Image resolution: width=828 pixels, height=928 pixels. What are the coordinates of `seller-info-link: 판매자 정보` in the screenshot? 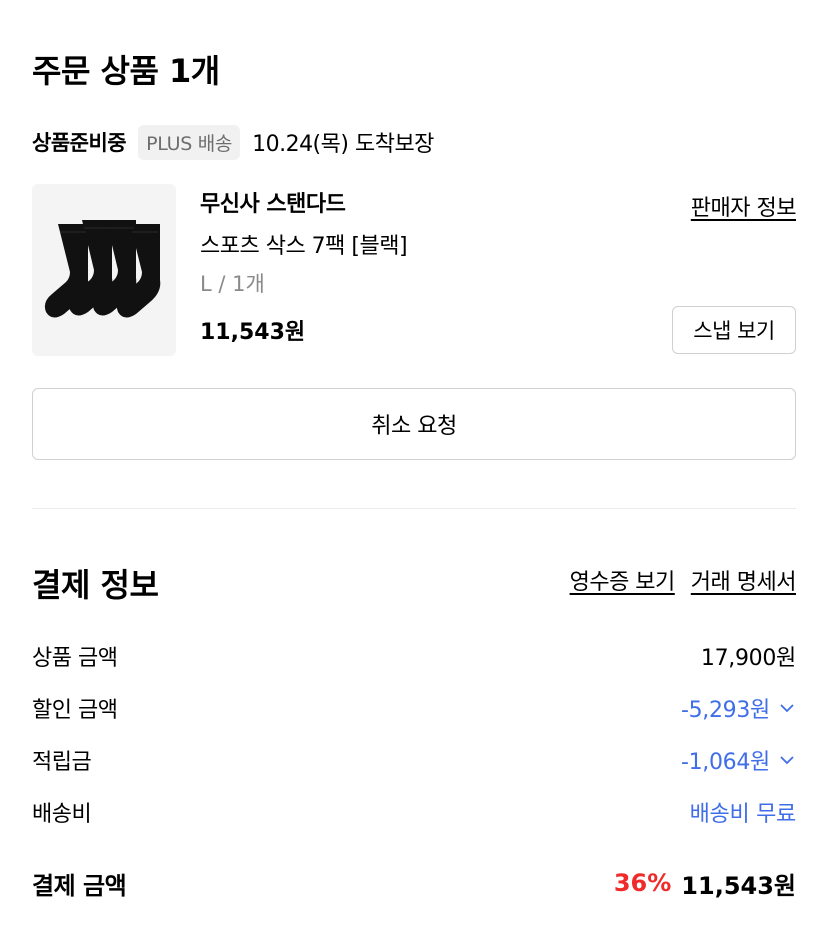 It's located at (744, 206).